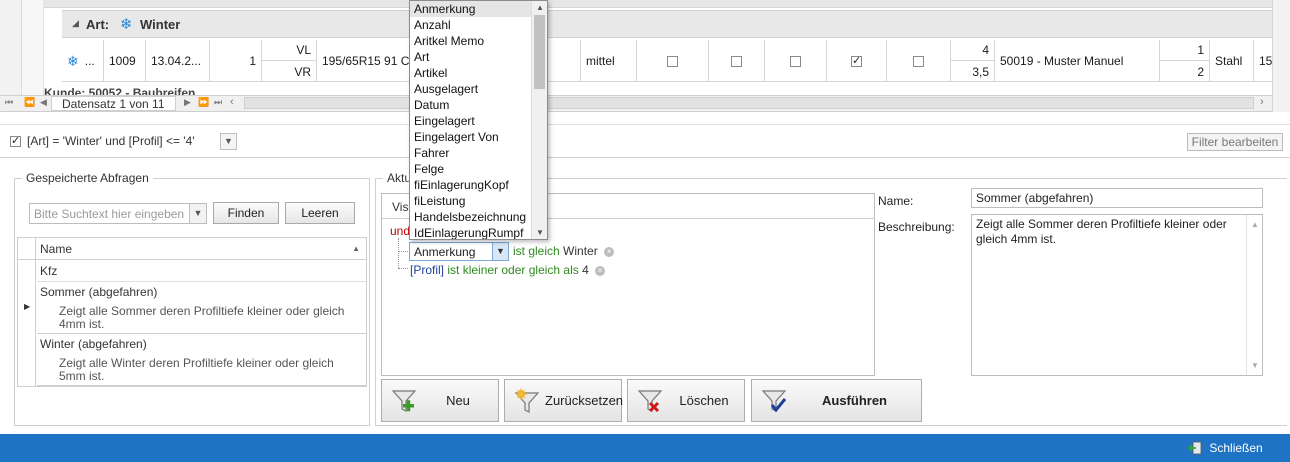 This screenshot has width=1290, height=462. Describe the element at coordinates (228, 141) in the screenshot. I see `filter-history-dropdown: ▼` at that location.